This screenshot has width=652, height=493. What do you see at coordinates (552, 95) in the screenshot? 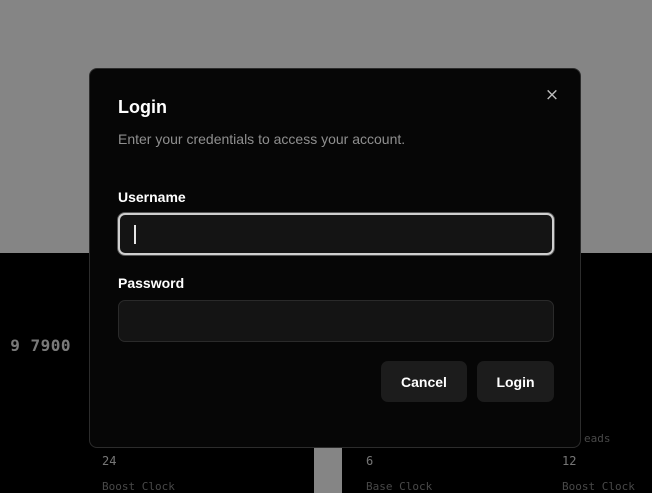
I see `close-icon: ×` at bounding box center [552, 95].